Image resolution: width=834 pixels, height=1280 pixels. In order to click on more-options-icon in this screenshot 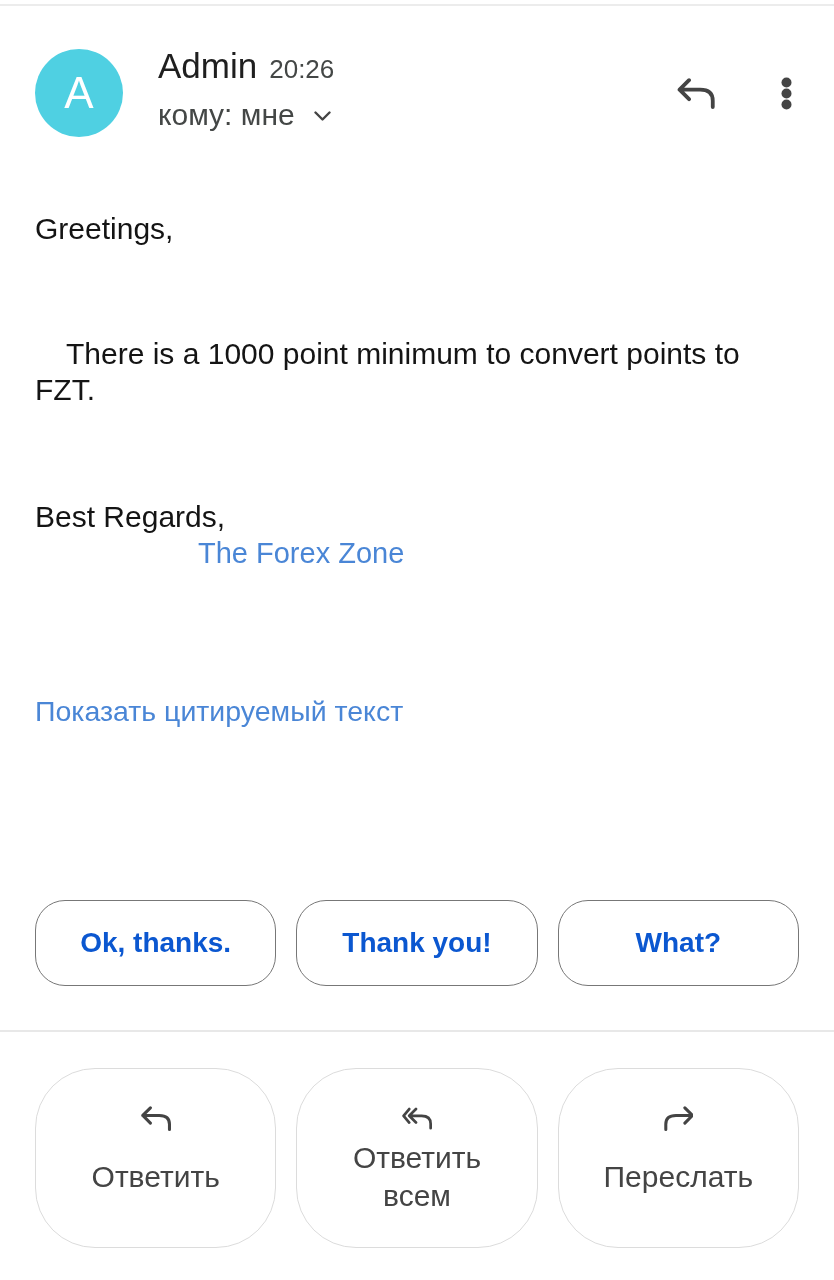, I will do `click(786, 93)`.